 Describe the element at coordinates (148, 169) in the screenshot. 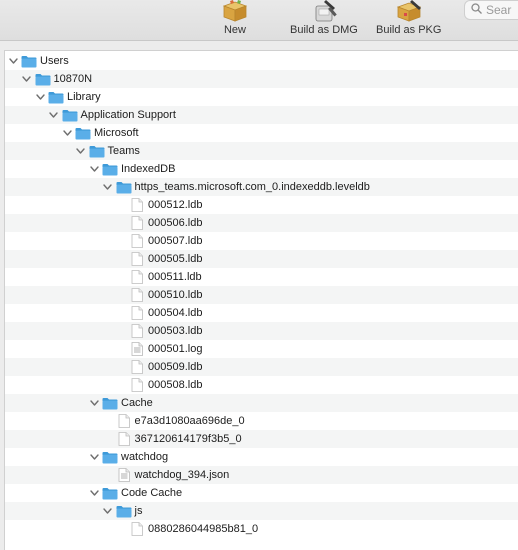

I see `tree-item-label: IndexedDB` at that location.